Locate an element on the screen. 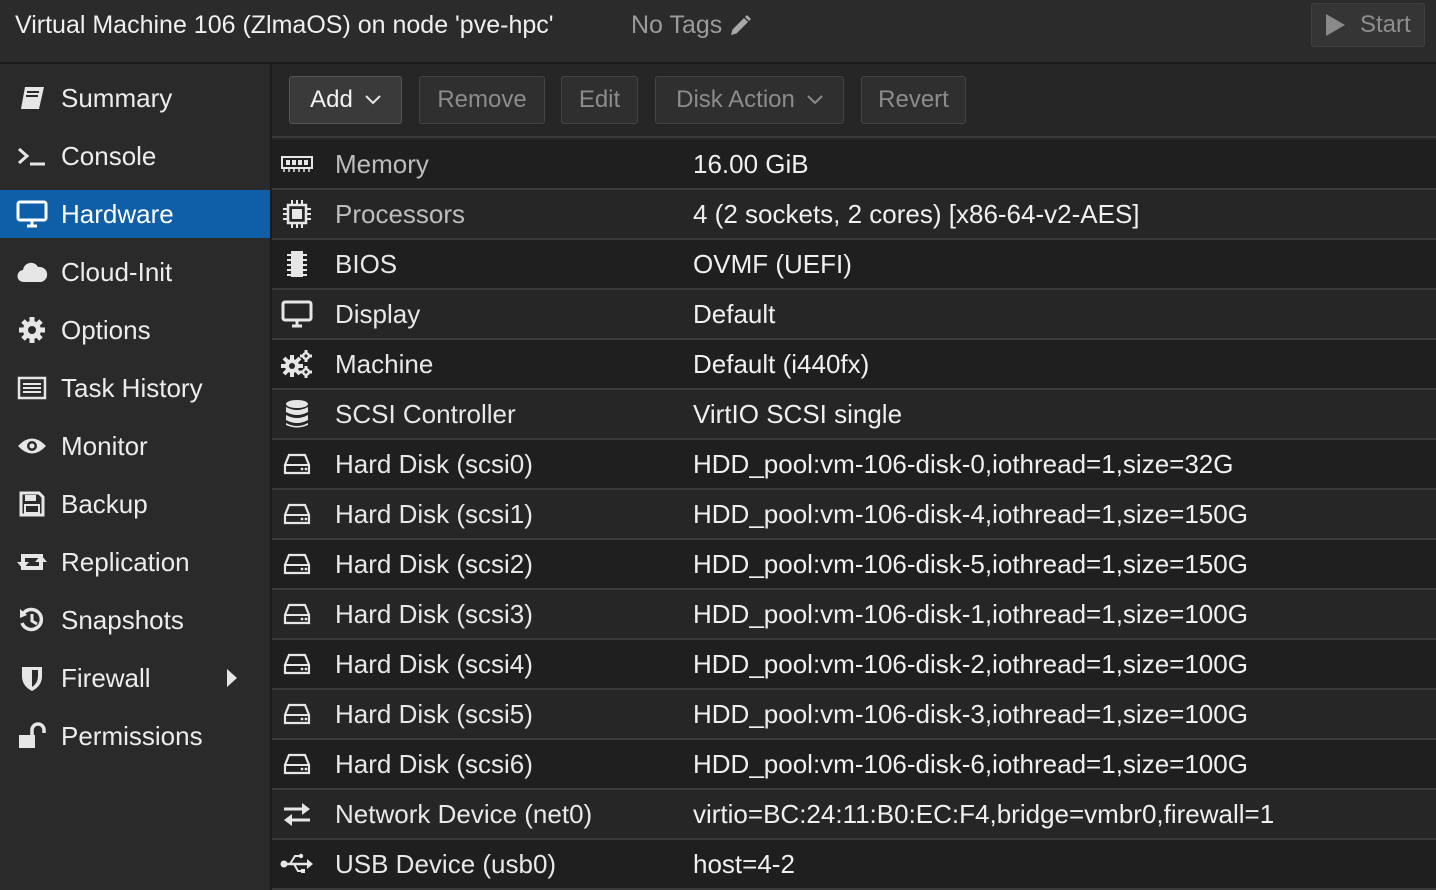 This screenshot has height=890, width=1436. disk-action-button: Disk Action is located at coordinates (749, 100).